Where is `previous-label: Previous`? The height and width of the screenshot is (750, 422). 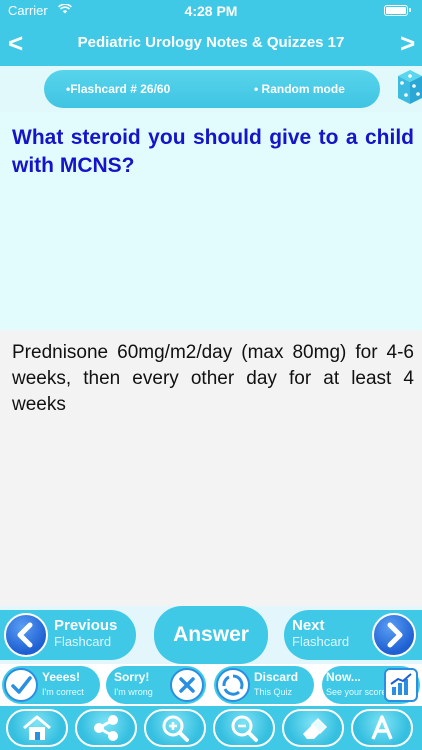
previous-label: Previous is located at coordinates (86, 625).